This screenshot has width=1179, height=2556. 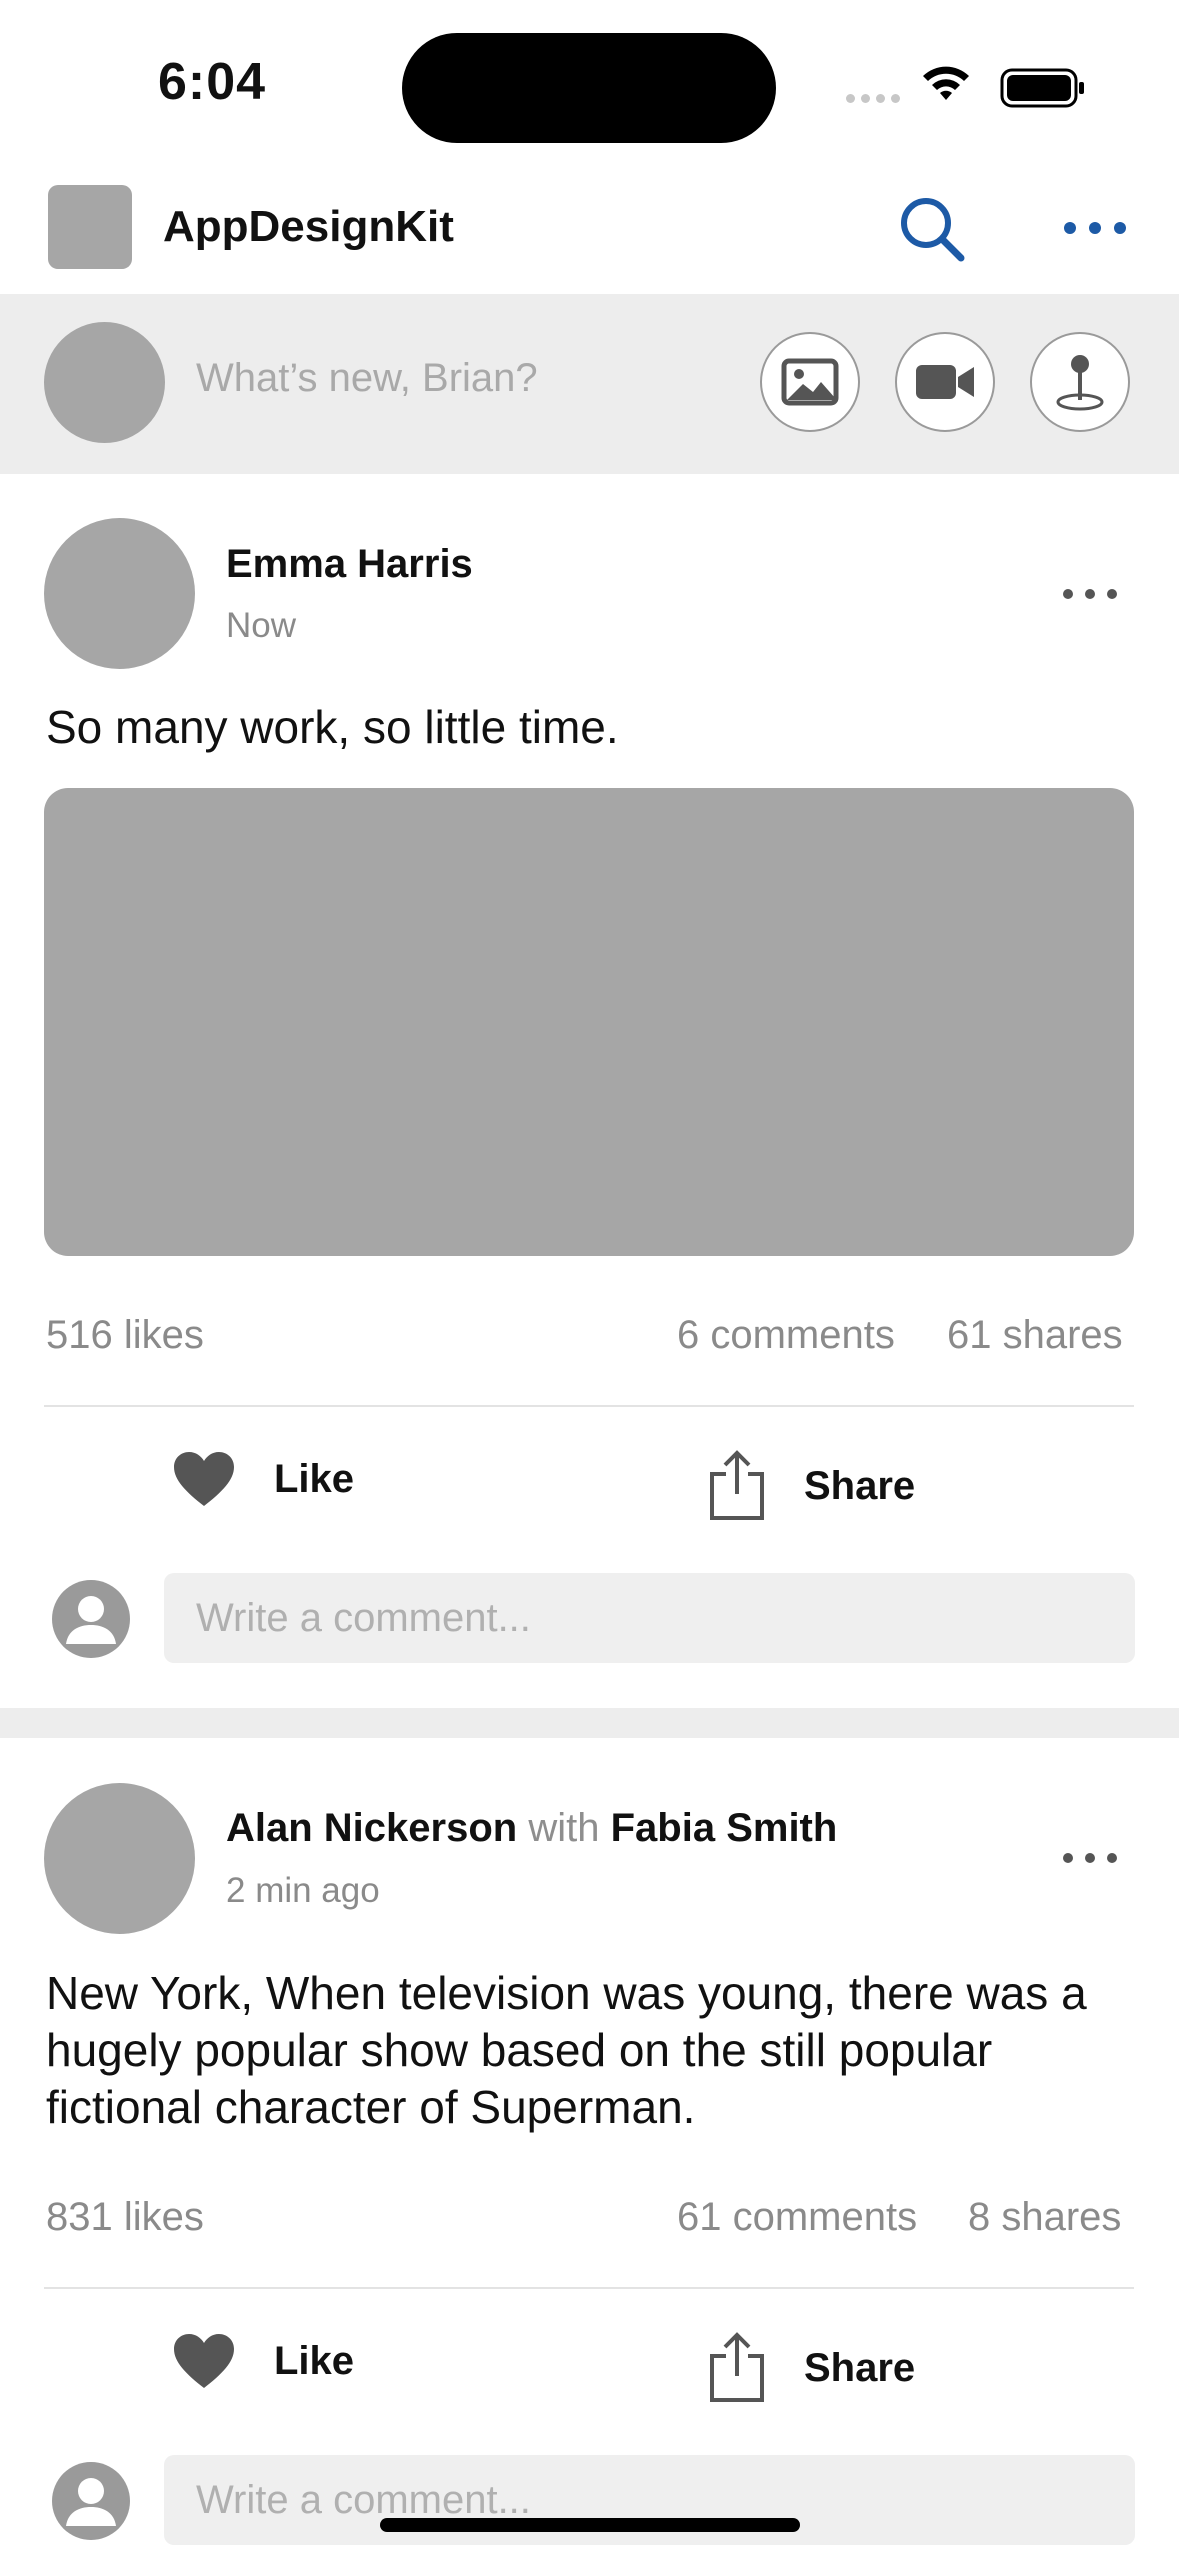 What do you see at coordinates (1042, 88) in the screenshot?
I see `battery-icon` at bounding box center [1042, 88].